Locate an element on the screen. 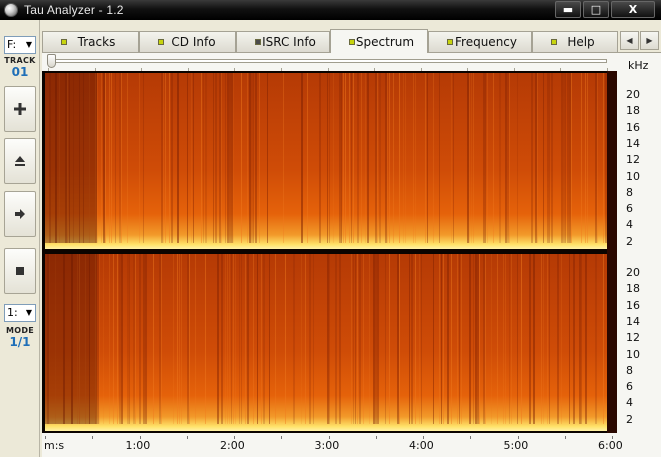  tab-help: Help is located at coordinates (575, 41).